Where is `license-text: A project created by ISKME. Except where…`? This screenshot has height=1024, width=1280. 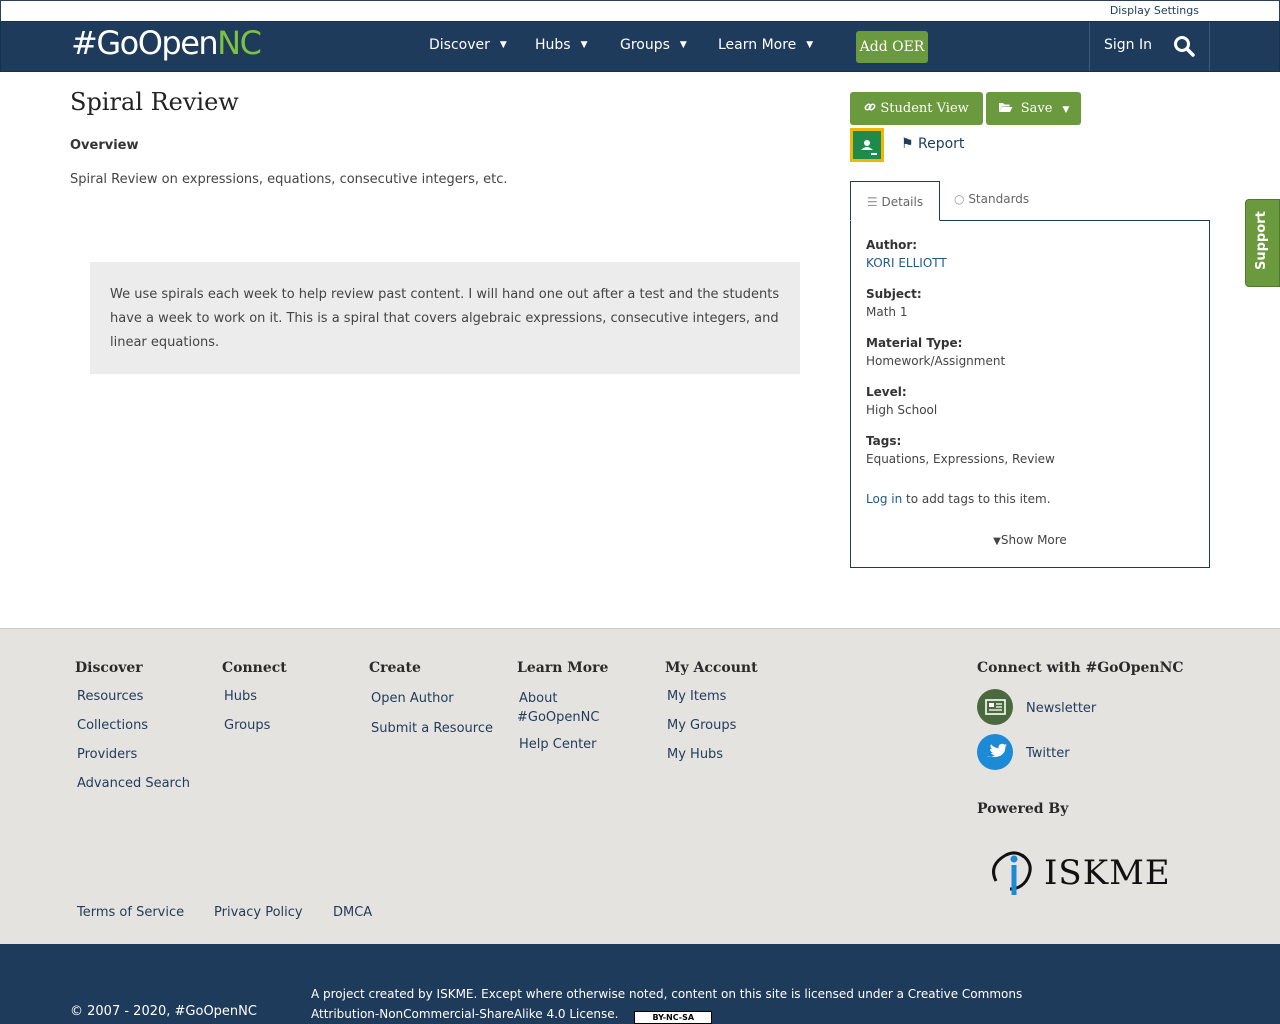 license-text: A project created by ISKME. Except where… is located at coordinates (691, 1004).